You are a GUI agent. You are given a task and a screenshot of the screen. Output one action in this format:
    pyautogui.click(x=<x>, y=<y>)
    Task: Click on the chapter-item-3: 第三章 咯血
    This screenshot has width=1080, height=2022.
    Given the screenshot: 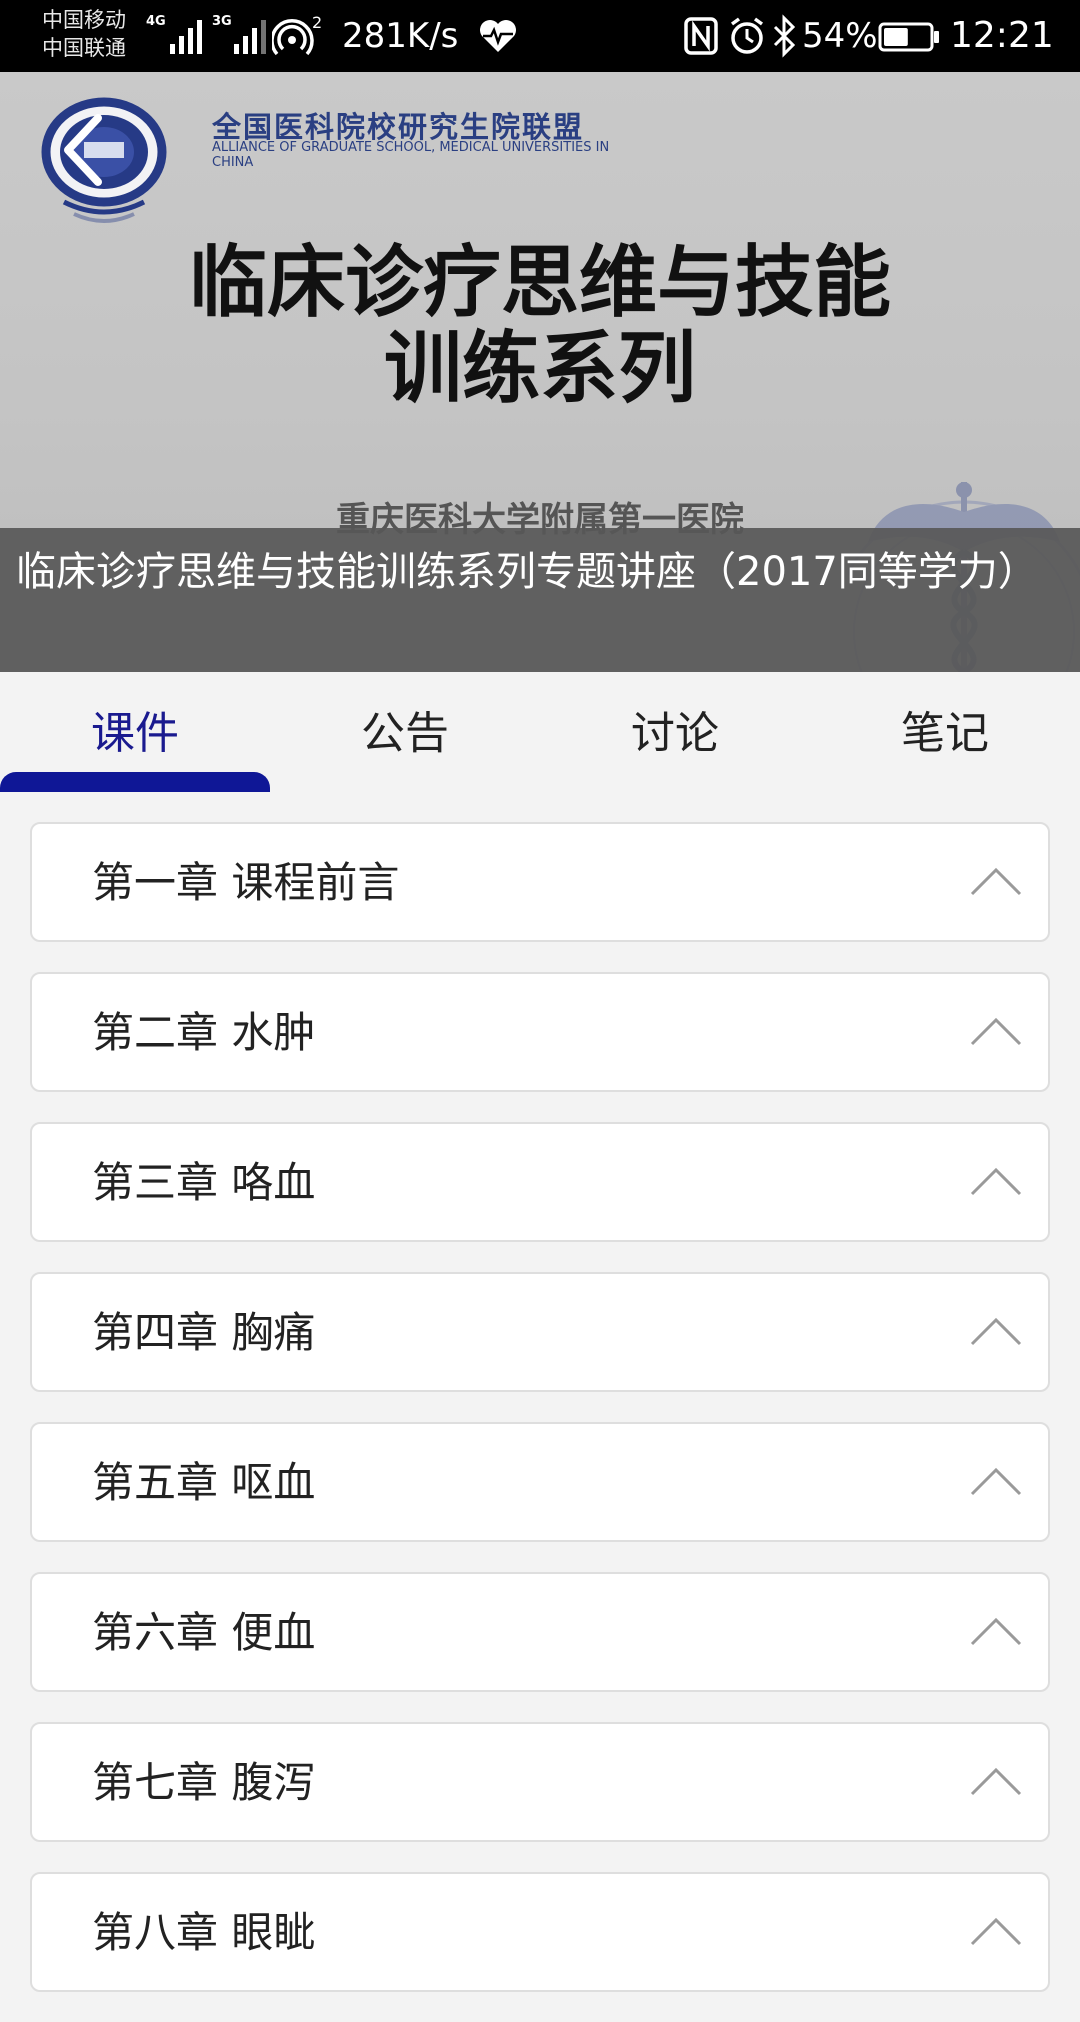 What is the action you would take?
    pyautogui.click(x=540, y=1182)
    